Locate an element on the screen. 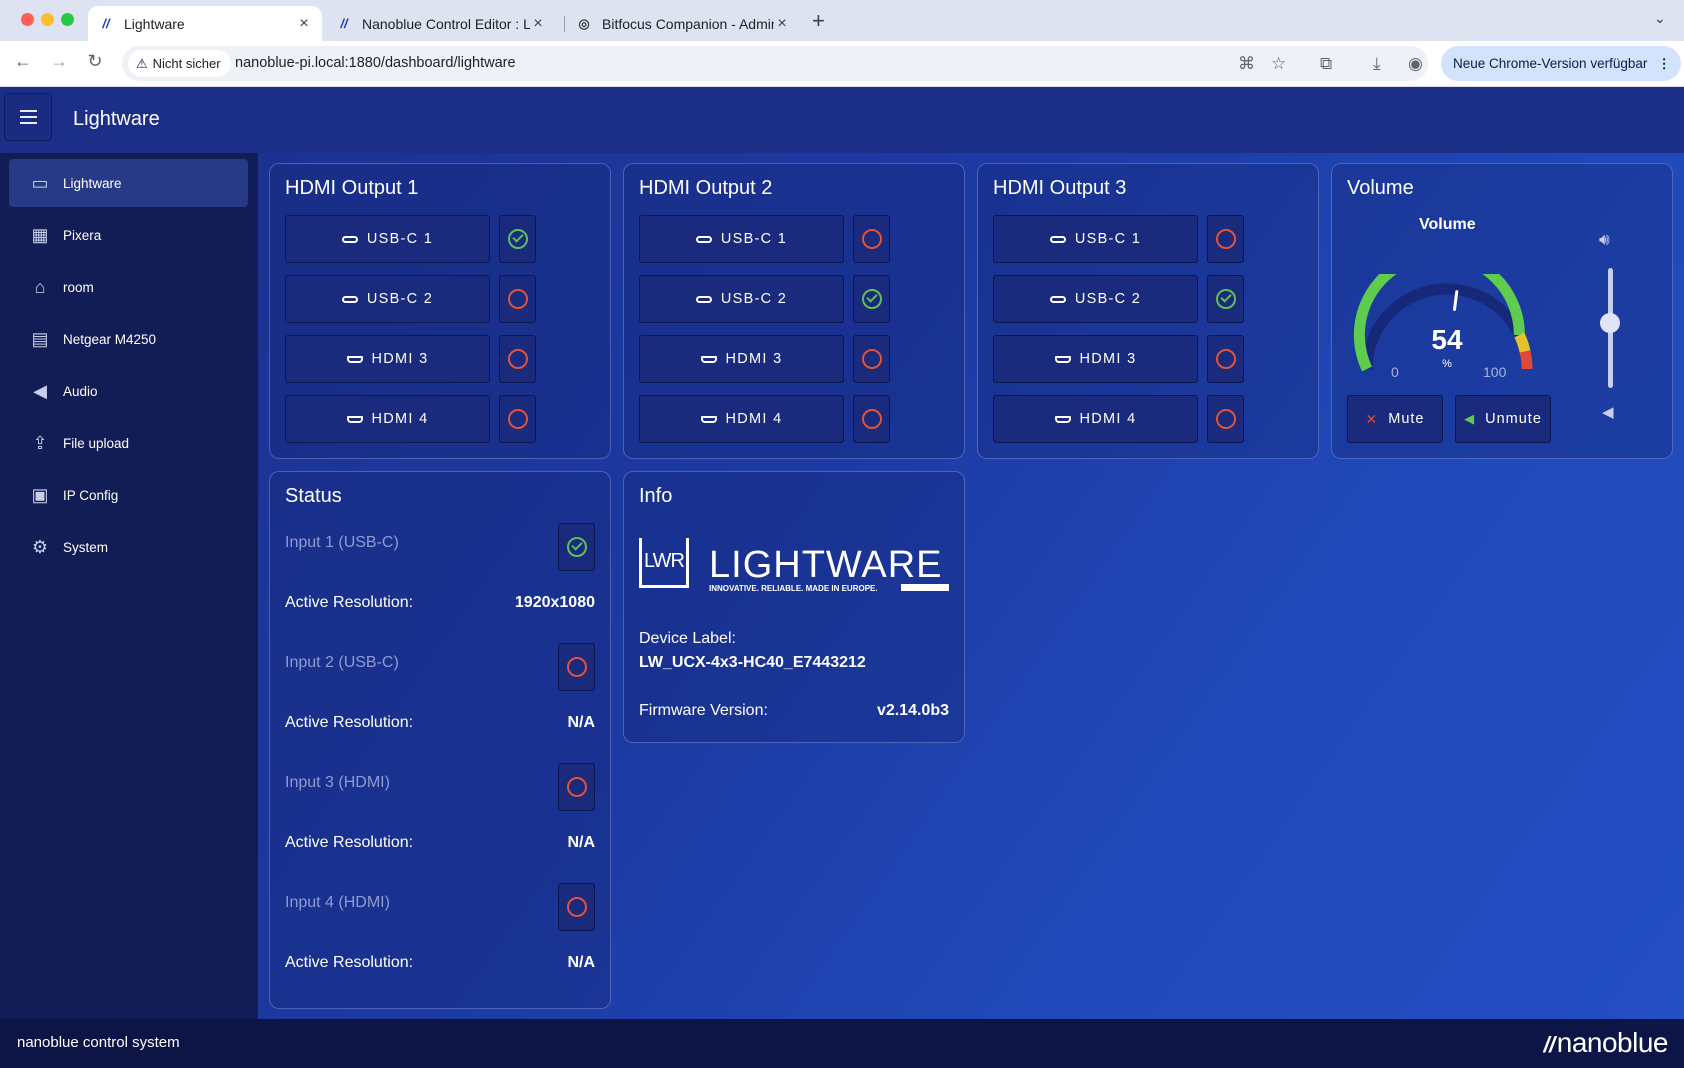 The image size is (1684, 1068). card-title: HDMI Output 3 is located at coordinates (1060, 188).